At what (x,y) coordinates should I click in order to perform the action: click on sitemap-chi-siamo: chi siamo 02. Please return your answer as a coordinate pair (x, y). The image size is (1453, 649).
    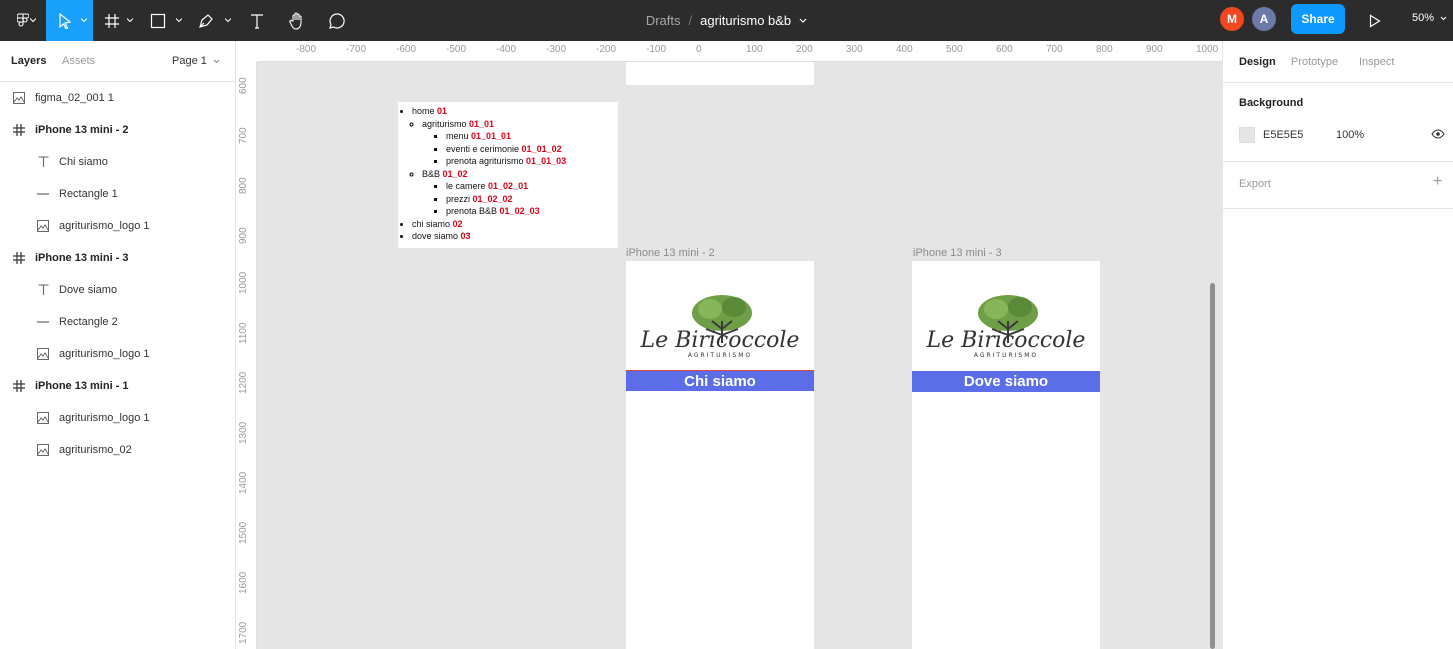
    Looking at the image, I should click on (515, 224).